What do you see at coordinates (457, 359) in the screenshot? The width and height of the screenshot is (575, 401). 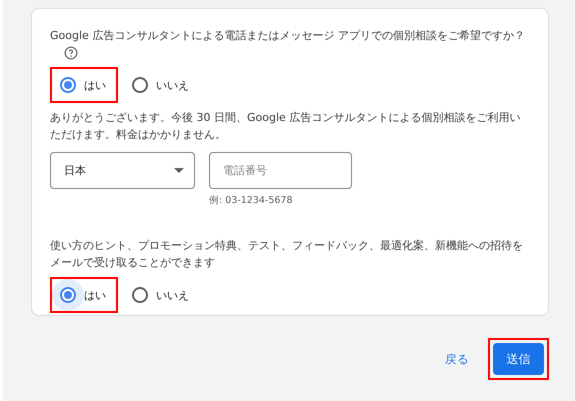 I see `back-link: 戻る` at bounding box center [457, 359].